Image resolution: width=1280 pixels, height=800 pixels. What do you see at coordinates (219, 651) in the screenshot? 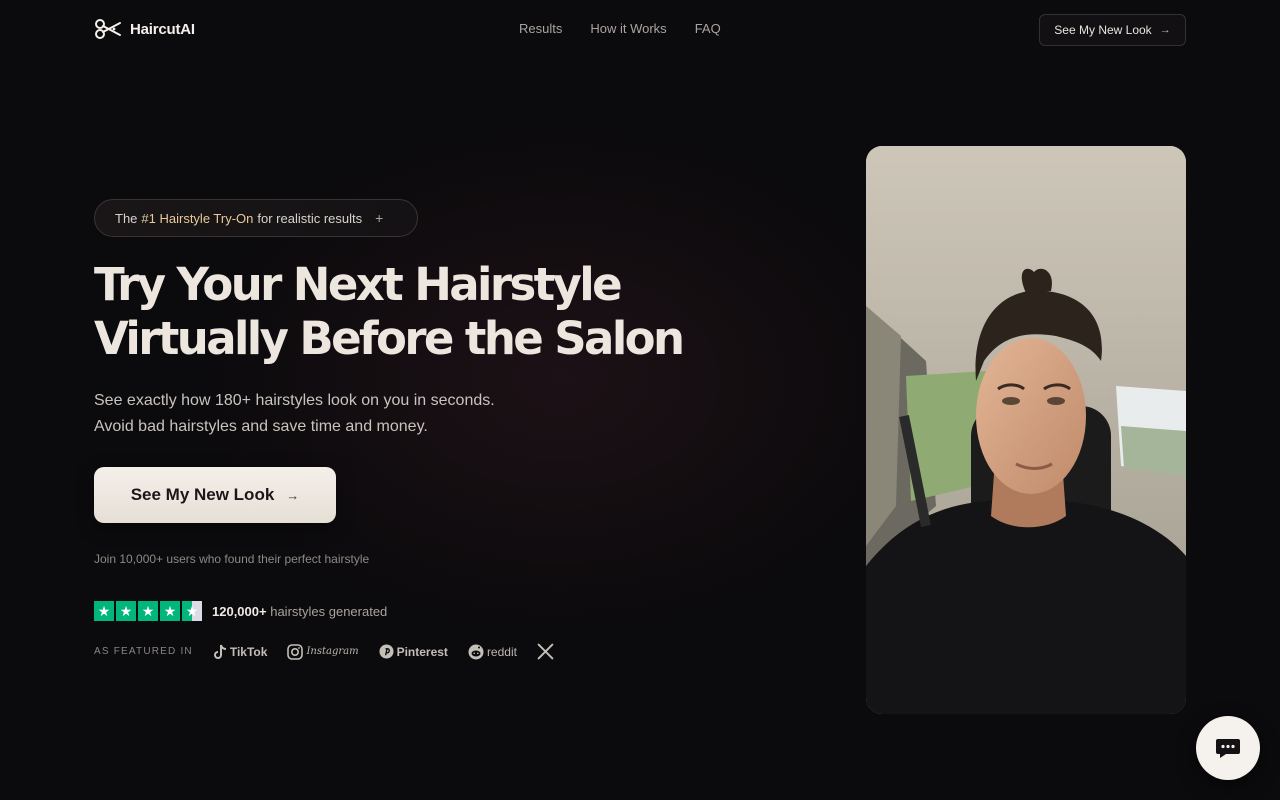
I see `tiktok-icon` at bounding box center [219, 651].